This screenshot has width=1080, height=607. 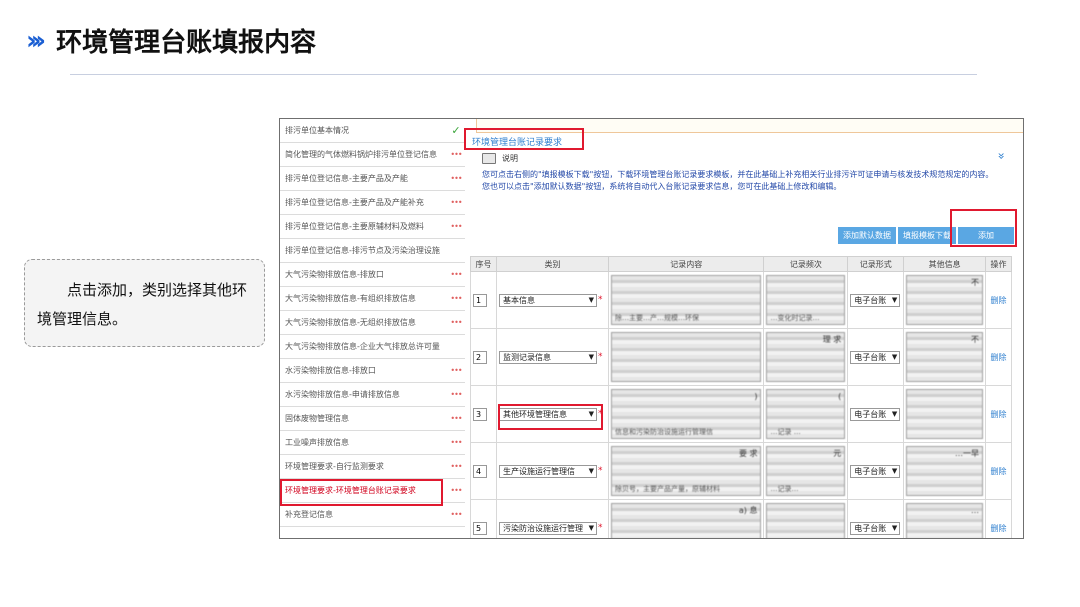 What do you see at coordinates (480, 300) in the screenshot?
I see `seq-input: 1` at bounding box center [480, 300].